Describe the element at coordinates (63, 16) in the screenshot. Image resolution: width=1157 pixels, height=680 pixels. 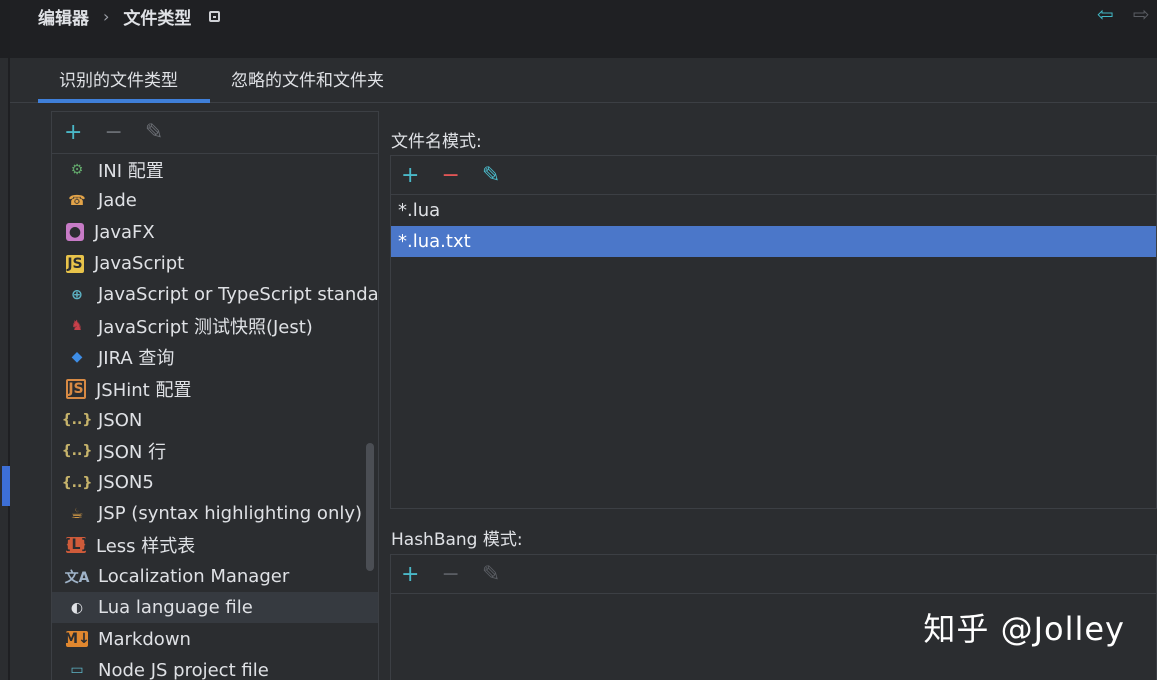
I see `breadcrumb-parent: 编辑器` at that location.